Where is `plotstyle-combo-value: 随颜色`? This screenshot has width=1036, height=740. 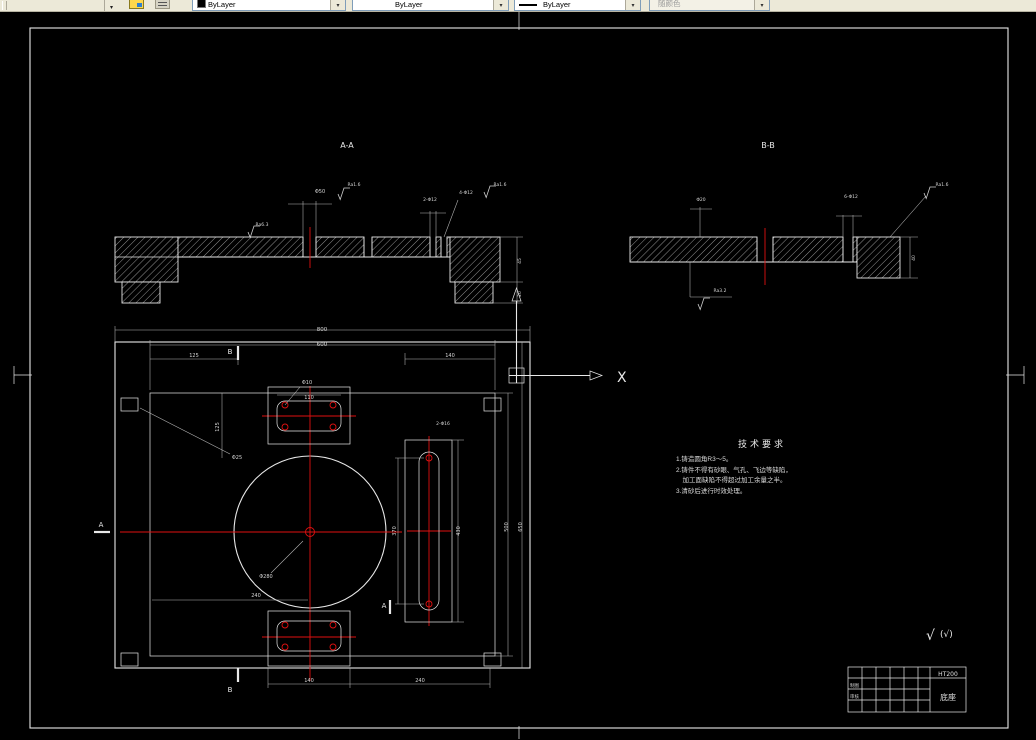
plotstyle-combo-value: 随颜色 is located at coordinates (669, 4).